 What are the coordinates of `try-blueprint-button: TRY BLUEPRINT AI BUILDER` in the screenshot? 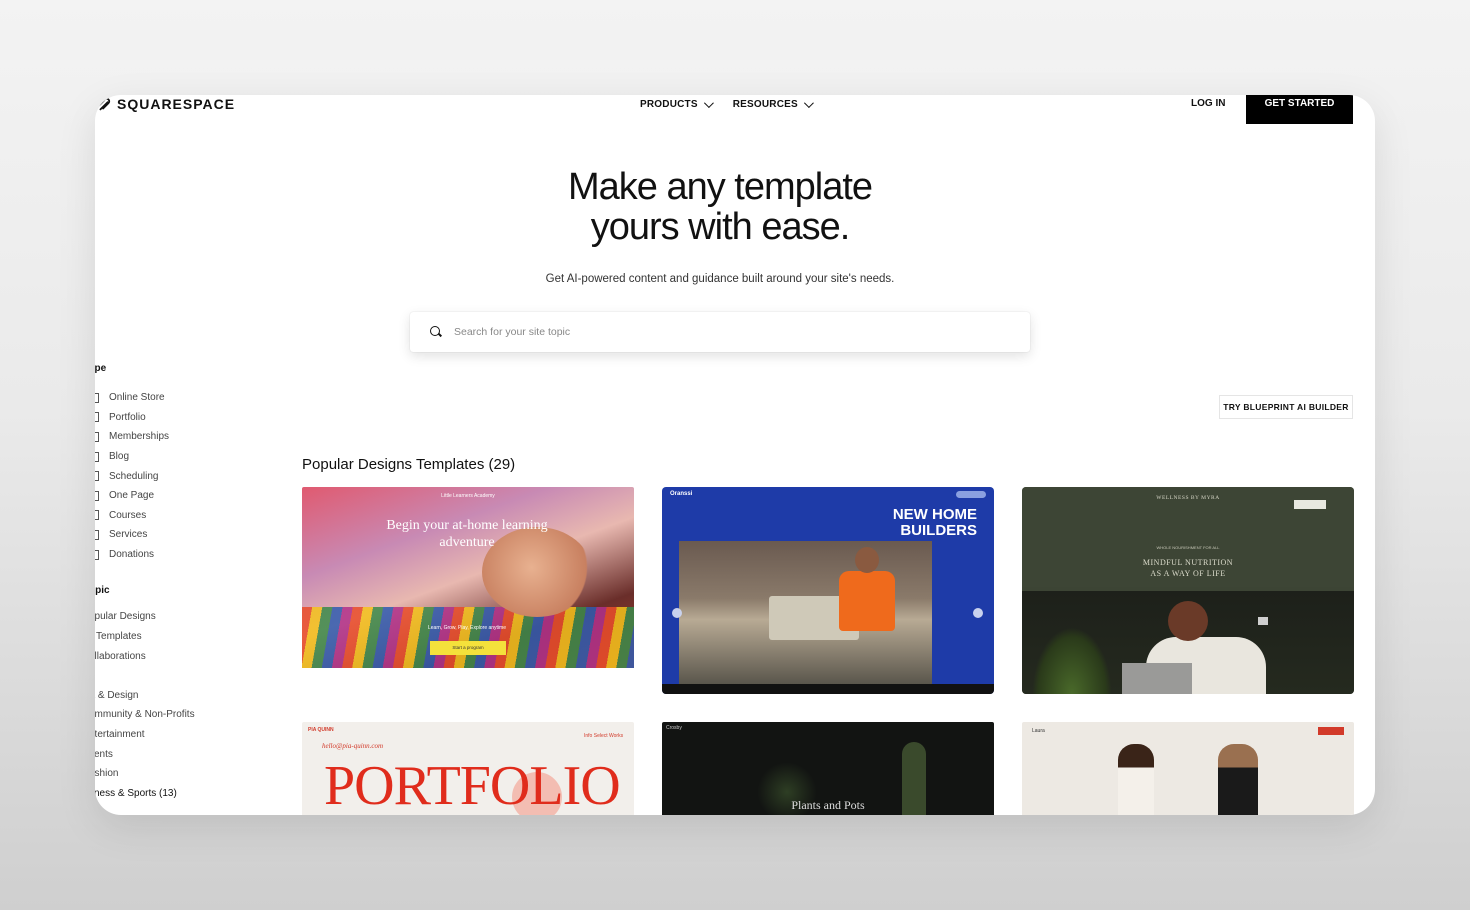 It's located at (1286, 407).